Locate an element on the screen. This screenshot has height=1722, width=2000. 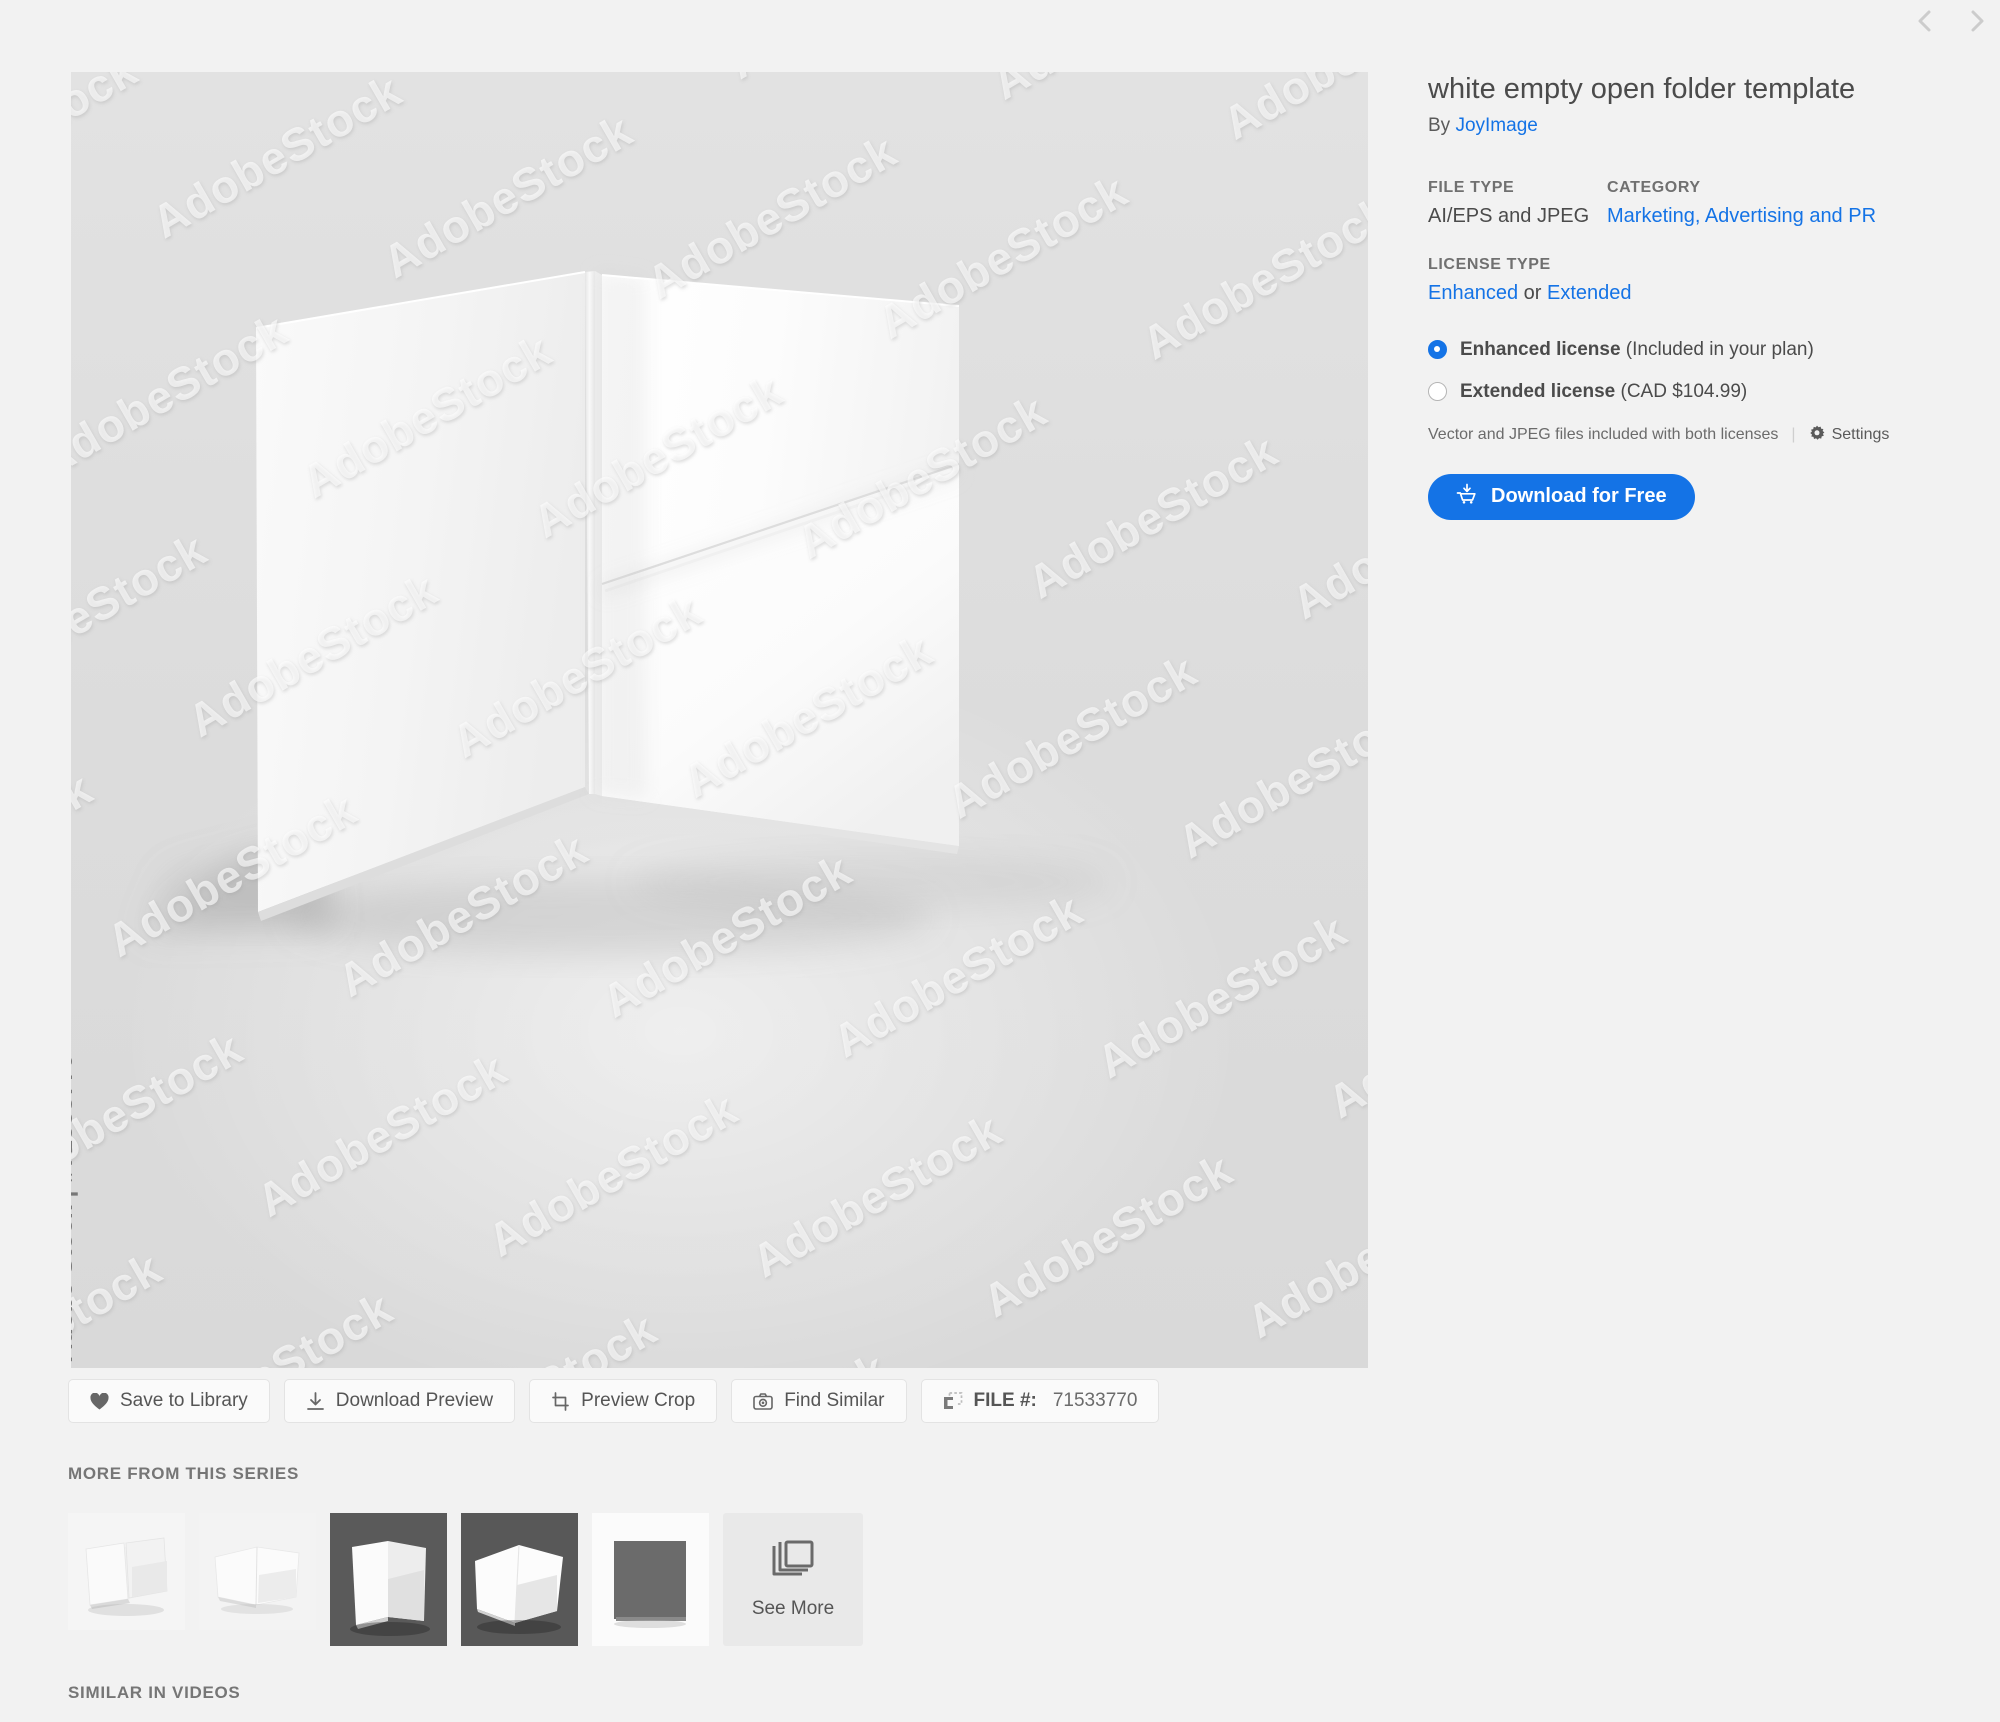
extended-license-radio is located at coordinates (1437, 392).